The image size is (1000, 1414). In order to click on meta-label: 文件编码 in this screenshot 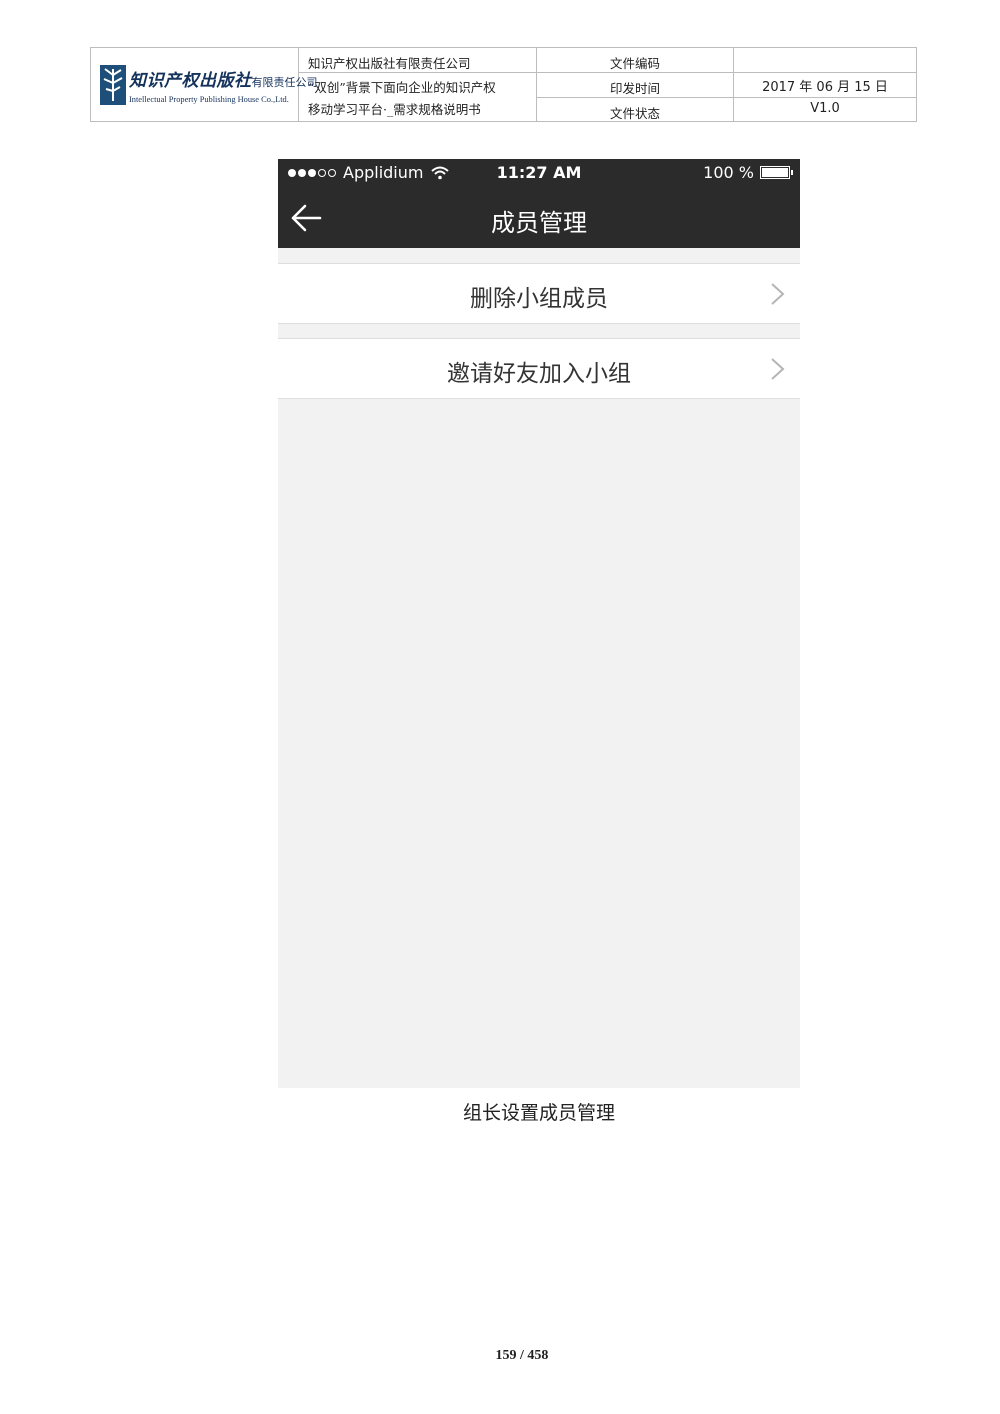, I will do `click(635, 60)`.